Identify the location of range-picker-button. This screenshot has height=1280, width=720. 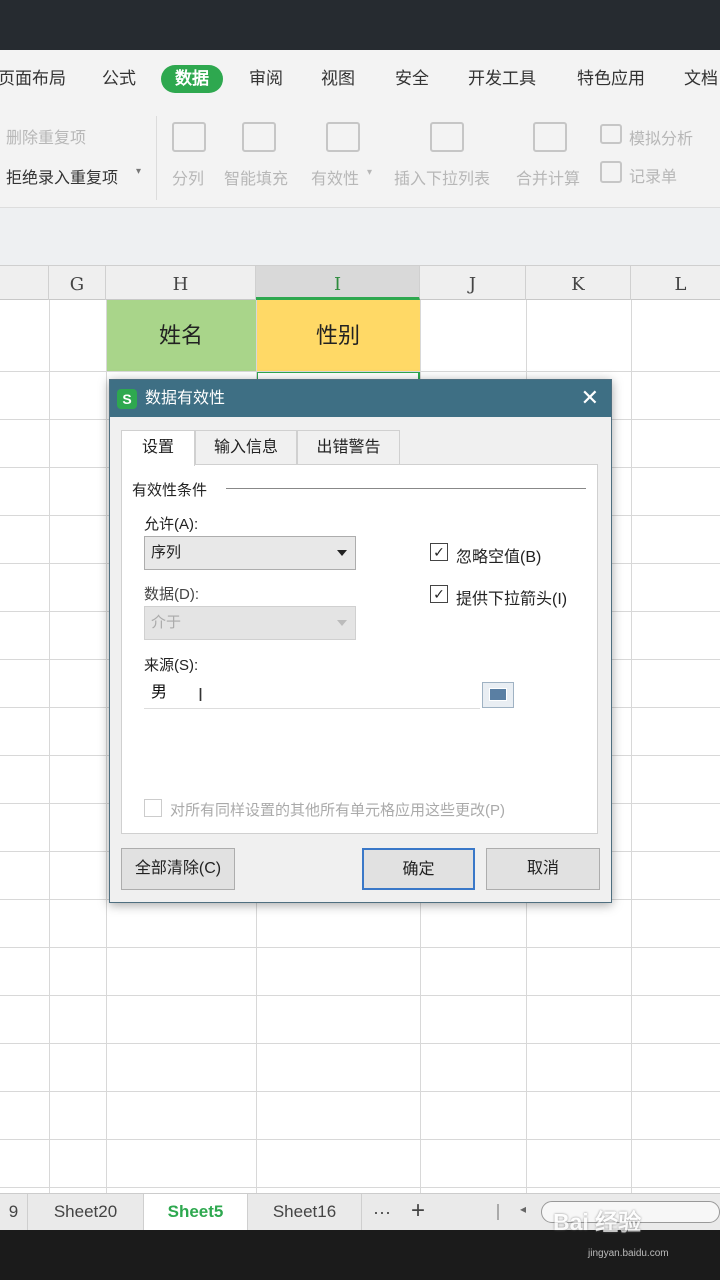
(498, 695).